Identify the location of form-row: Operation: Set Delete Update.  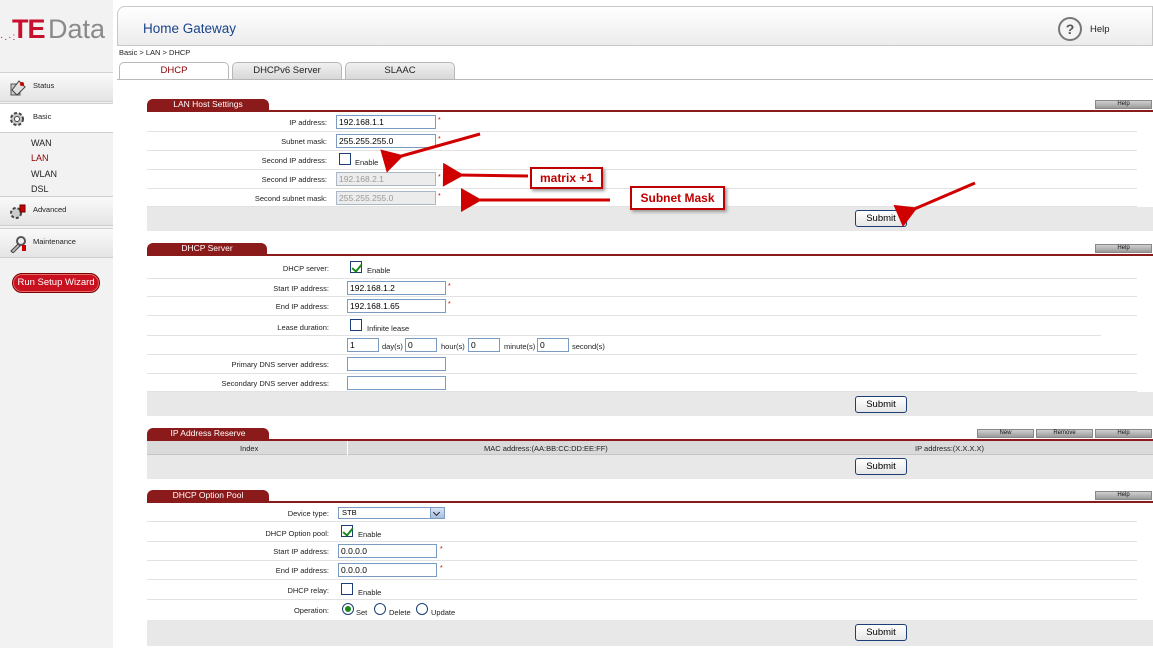
(642, 610).